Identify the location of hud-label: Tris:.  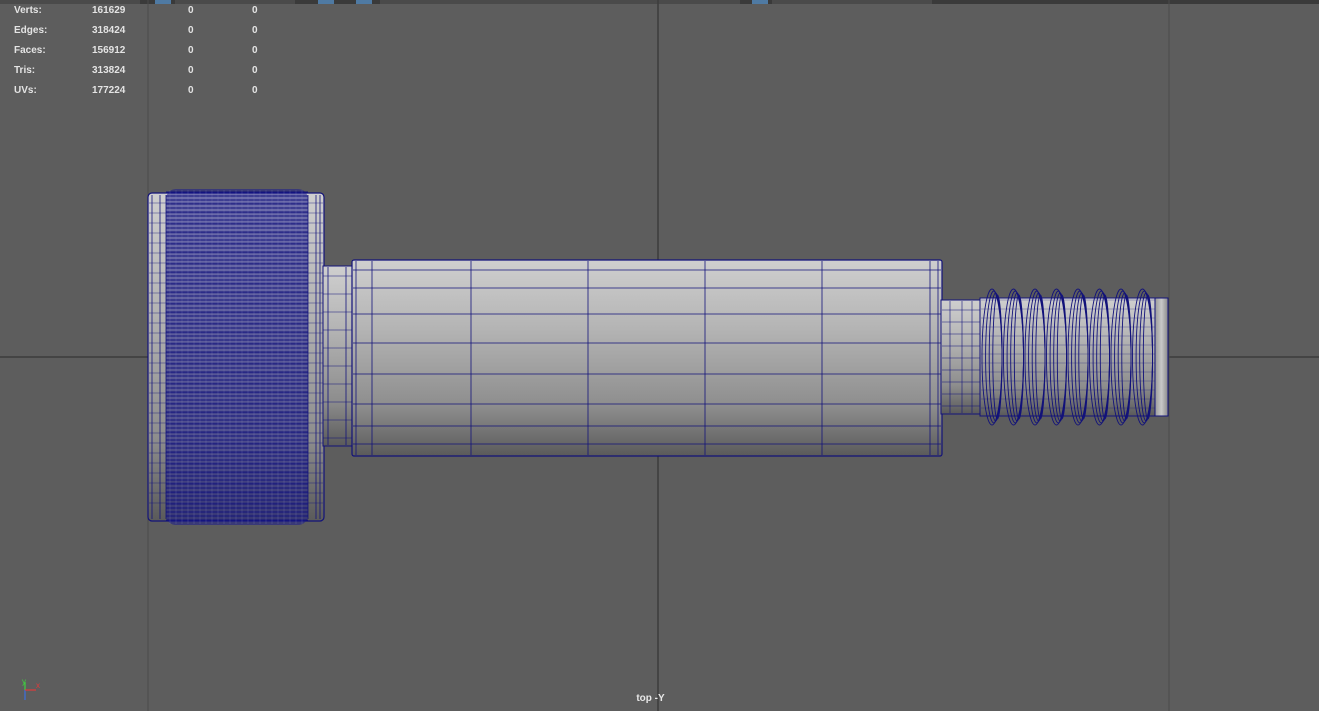
(25, 70).